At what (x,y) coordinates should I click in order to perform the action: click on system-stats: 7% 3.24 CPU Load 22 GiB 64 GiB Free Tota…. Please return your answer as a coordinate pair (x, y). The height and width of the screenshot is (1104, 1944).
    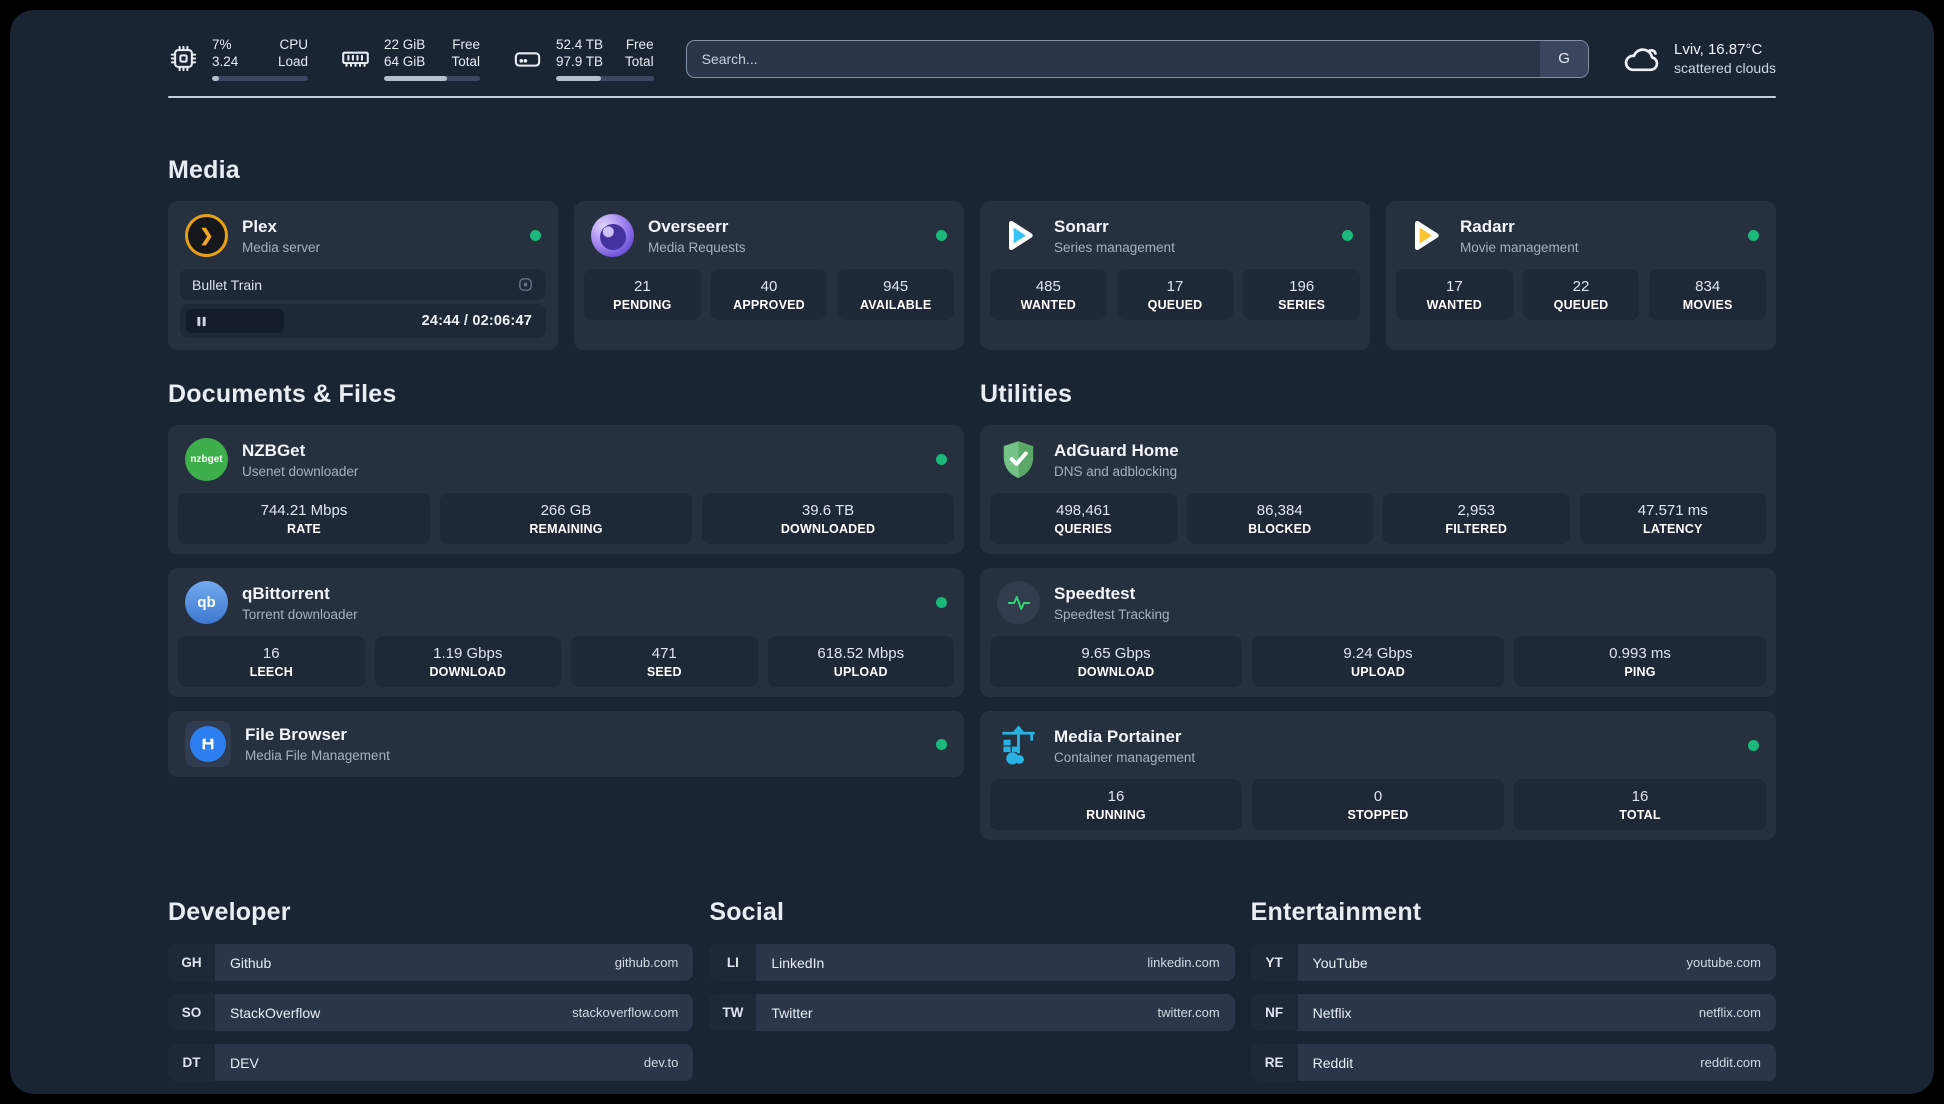
    Looking at the image, I should click on (411, 58).